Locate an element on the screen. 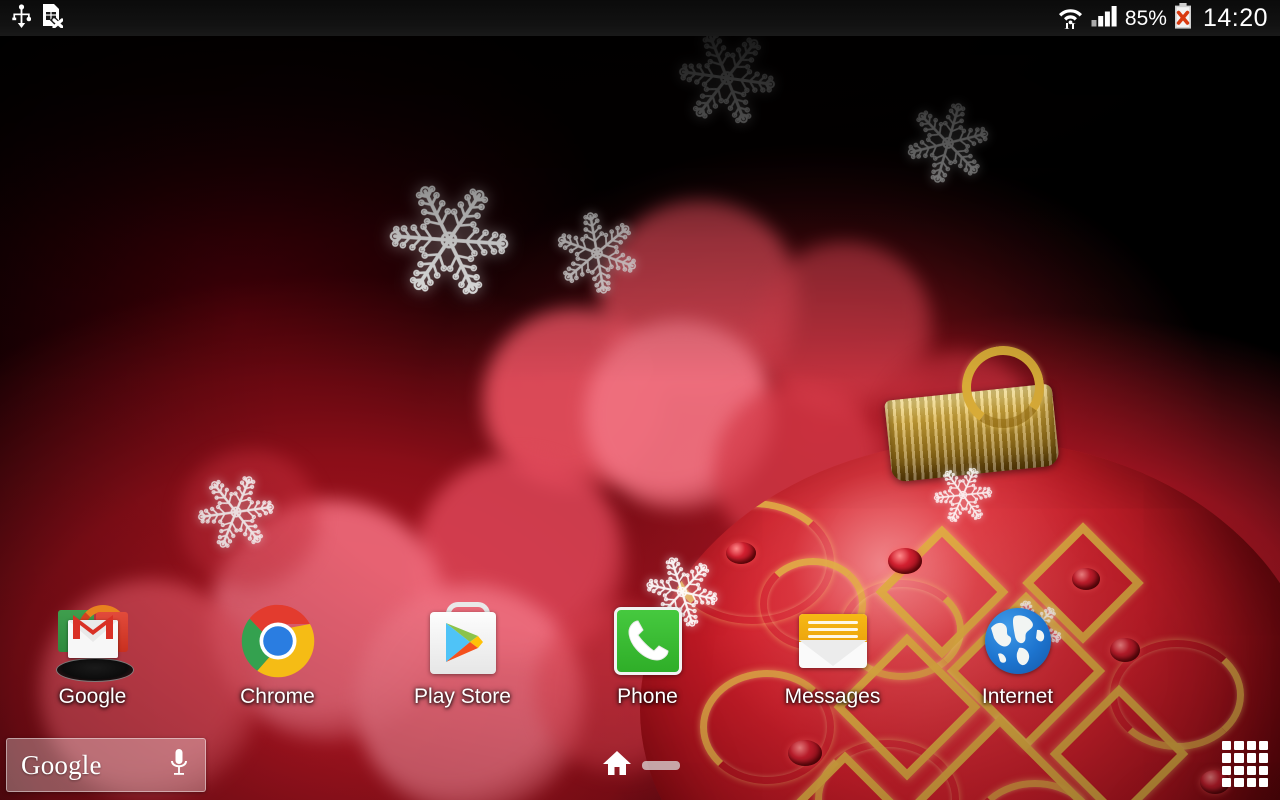 The height and width of the screenshot is (800, 1280). phone-icon is located at coordinates (648, 641).